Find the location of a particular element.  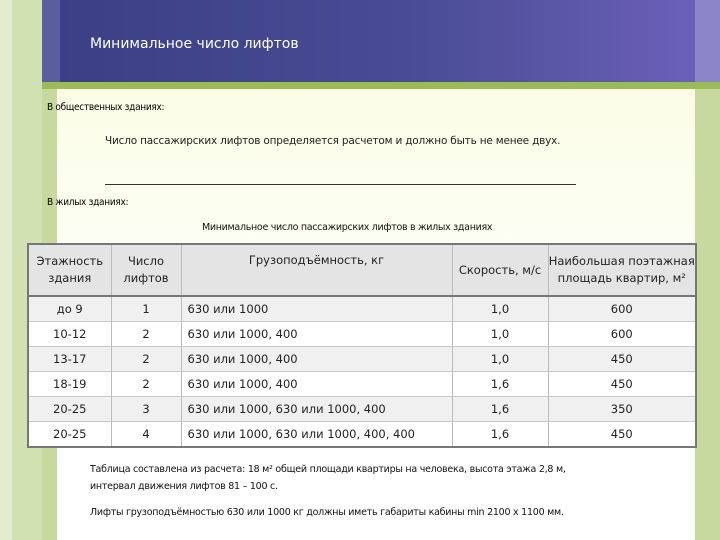

public-buildings-label: В общественных зданиях: is located at coordinates (106, 107).